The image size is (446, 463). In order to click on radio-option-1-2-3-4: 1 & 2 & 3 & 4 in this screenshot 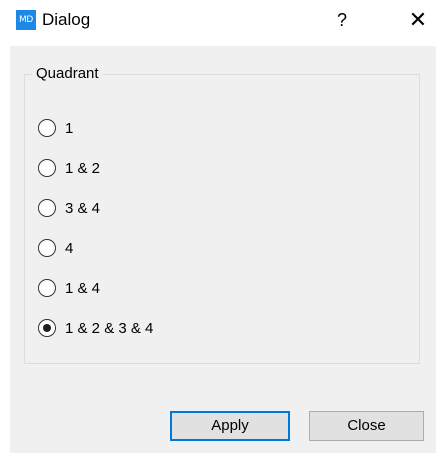, I will do `click(95, 328)`.